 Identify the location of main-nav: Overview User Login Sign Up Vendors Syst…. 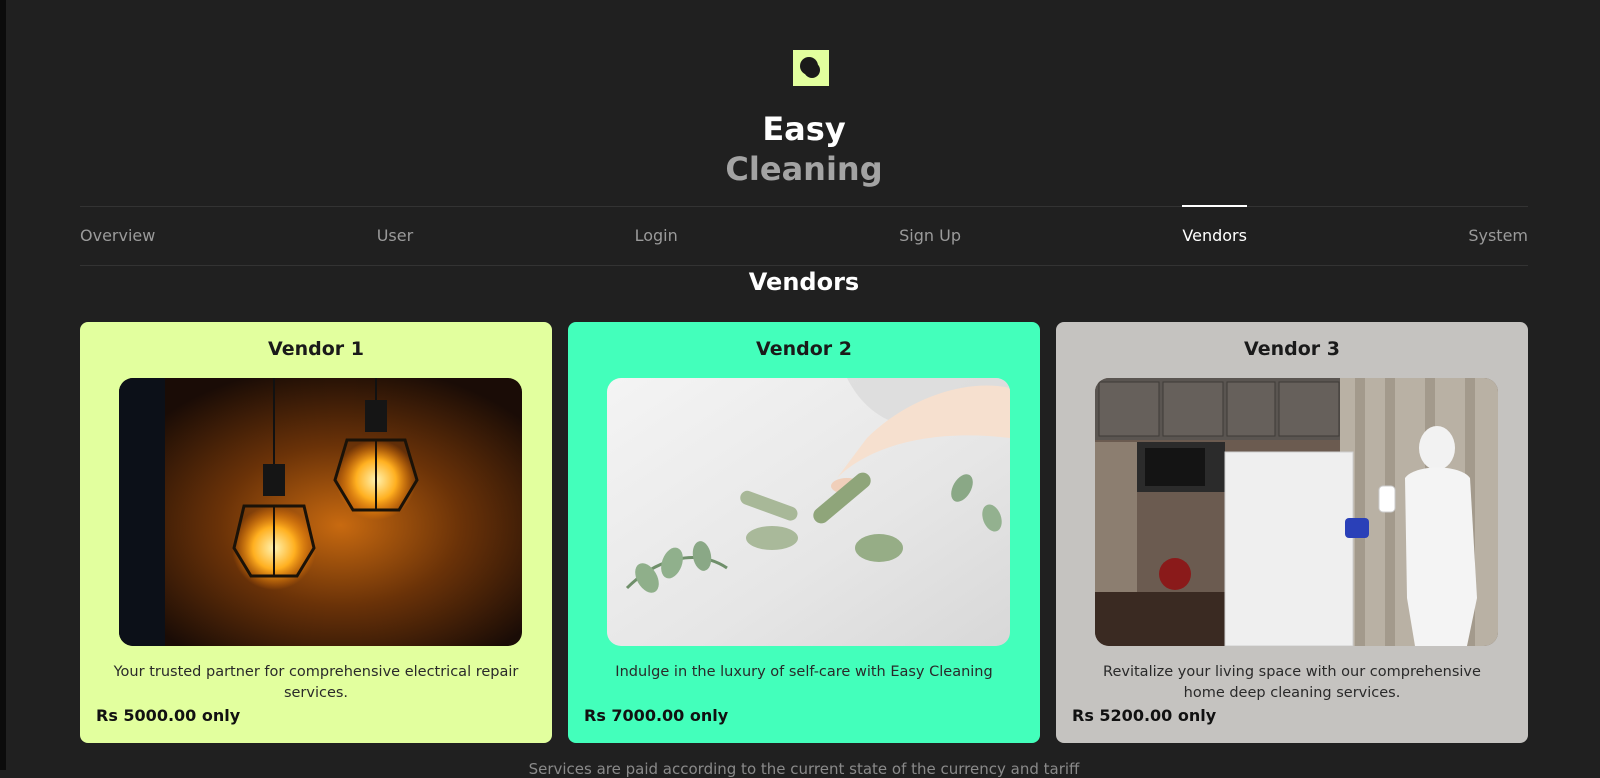
(804, 235).